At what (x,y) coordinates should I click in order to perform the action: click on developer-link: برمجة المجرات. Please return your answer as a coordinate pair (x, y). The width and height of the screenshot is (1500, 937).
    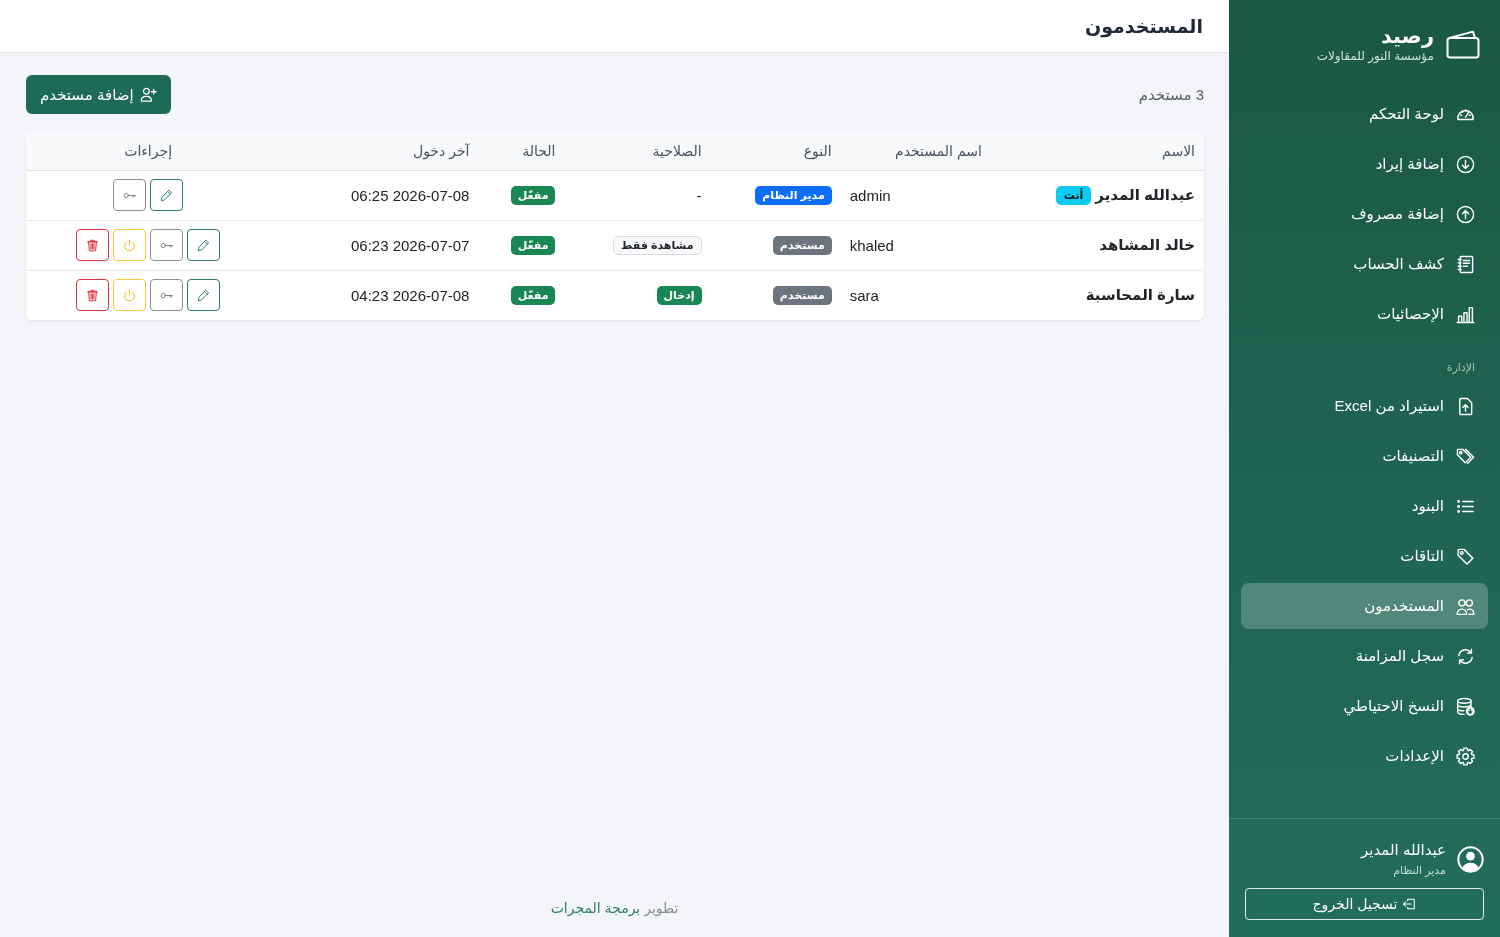
    Looking at the image, I should click on (595, 908).